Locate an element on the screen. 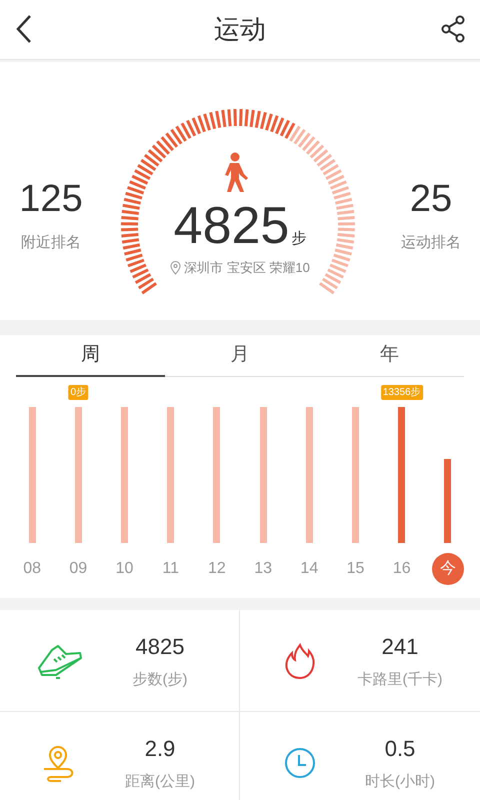 Image resolution: width=480 pixels, height=800 pixels. step-tooltip: 13356步 is located at coordinates (401, 392).